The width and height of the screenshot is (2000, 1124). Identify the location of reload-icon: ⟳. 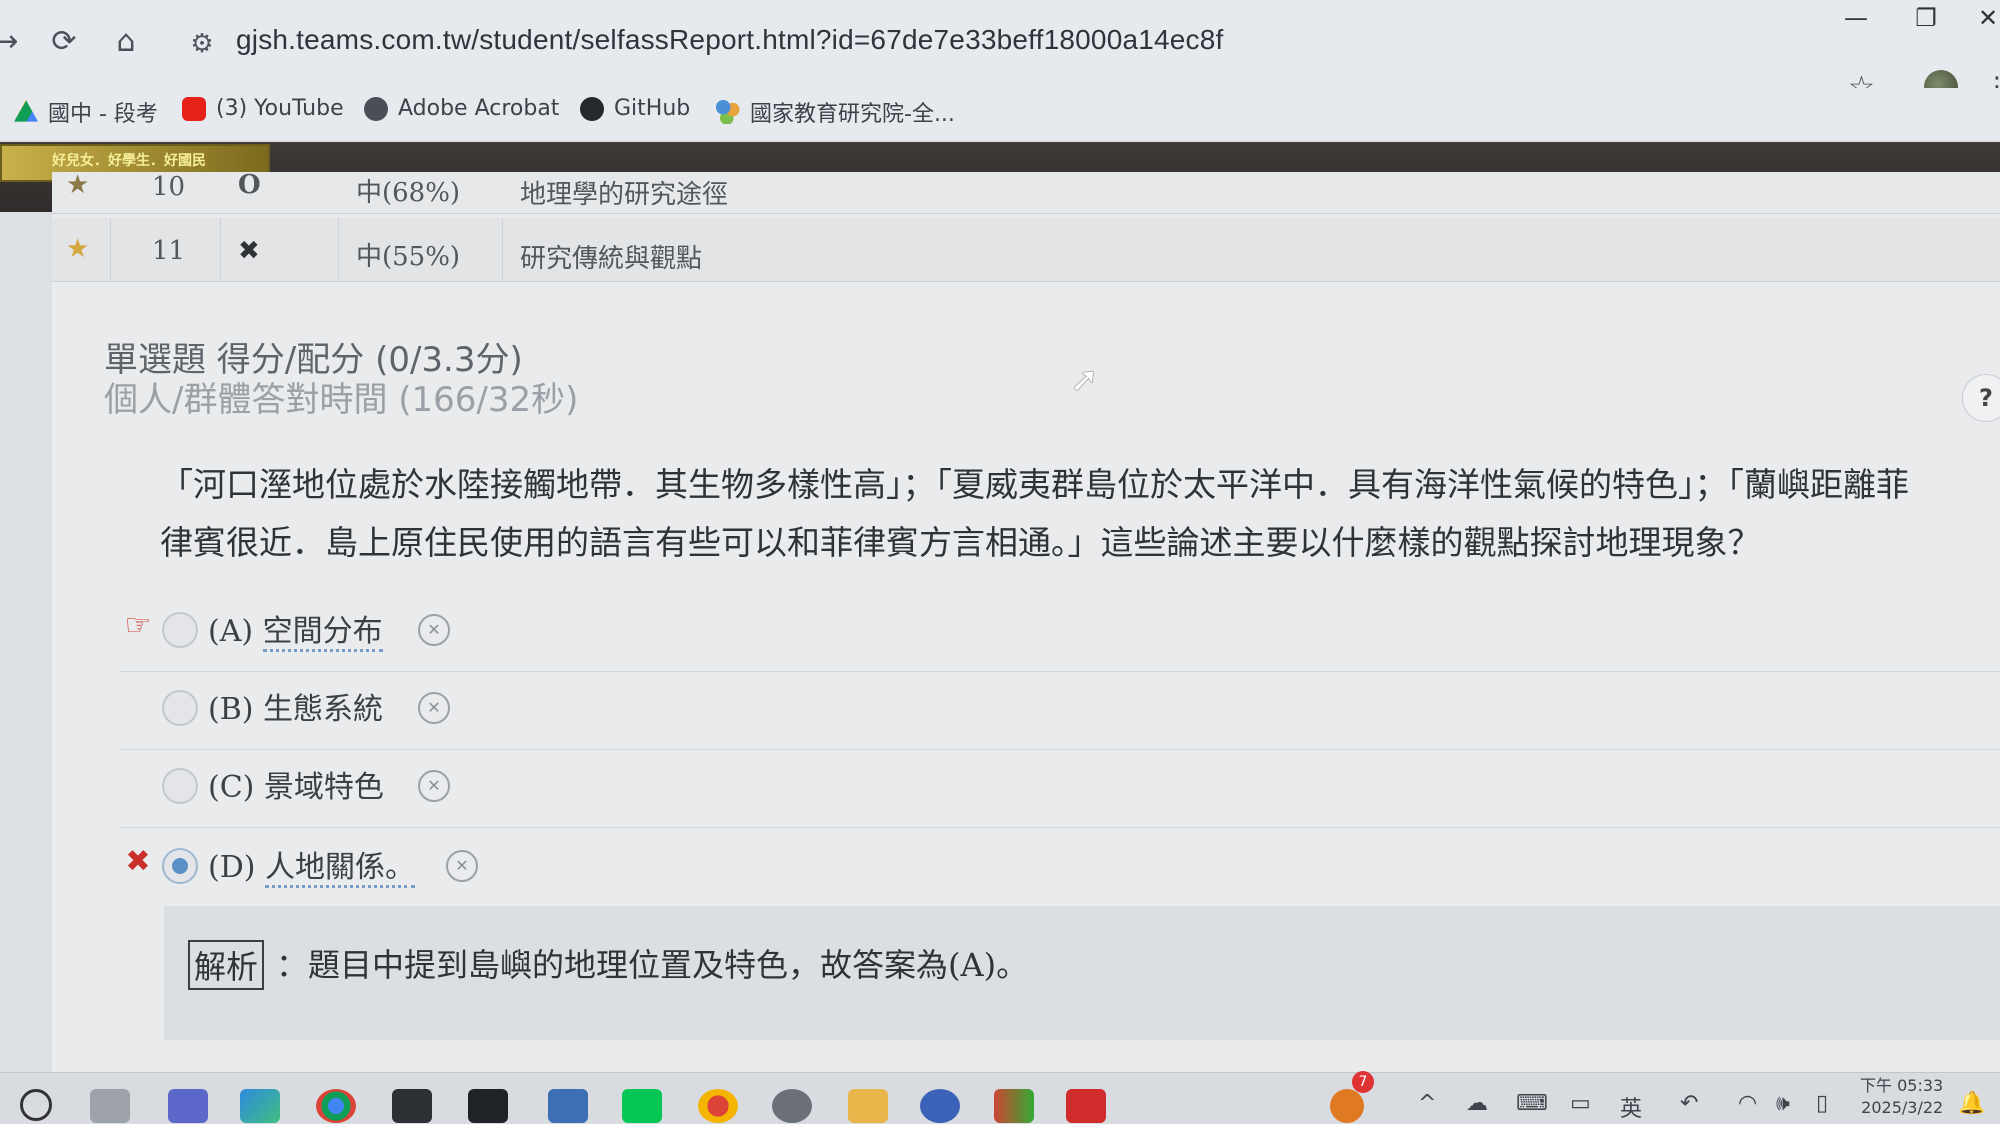
(64, 42).